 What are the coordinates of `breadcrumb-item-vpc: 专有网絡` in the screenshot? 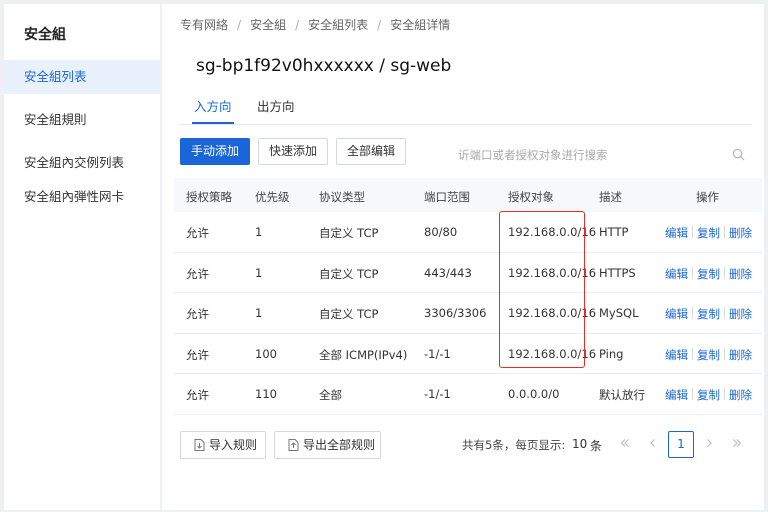 It's located at (204, 25).